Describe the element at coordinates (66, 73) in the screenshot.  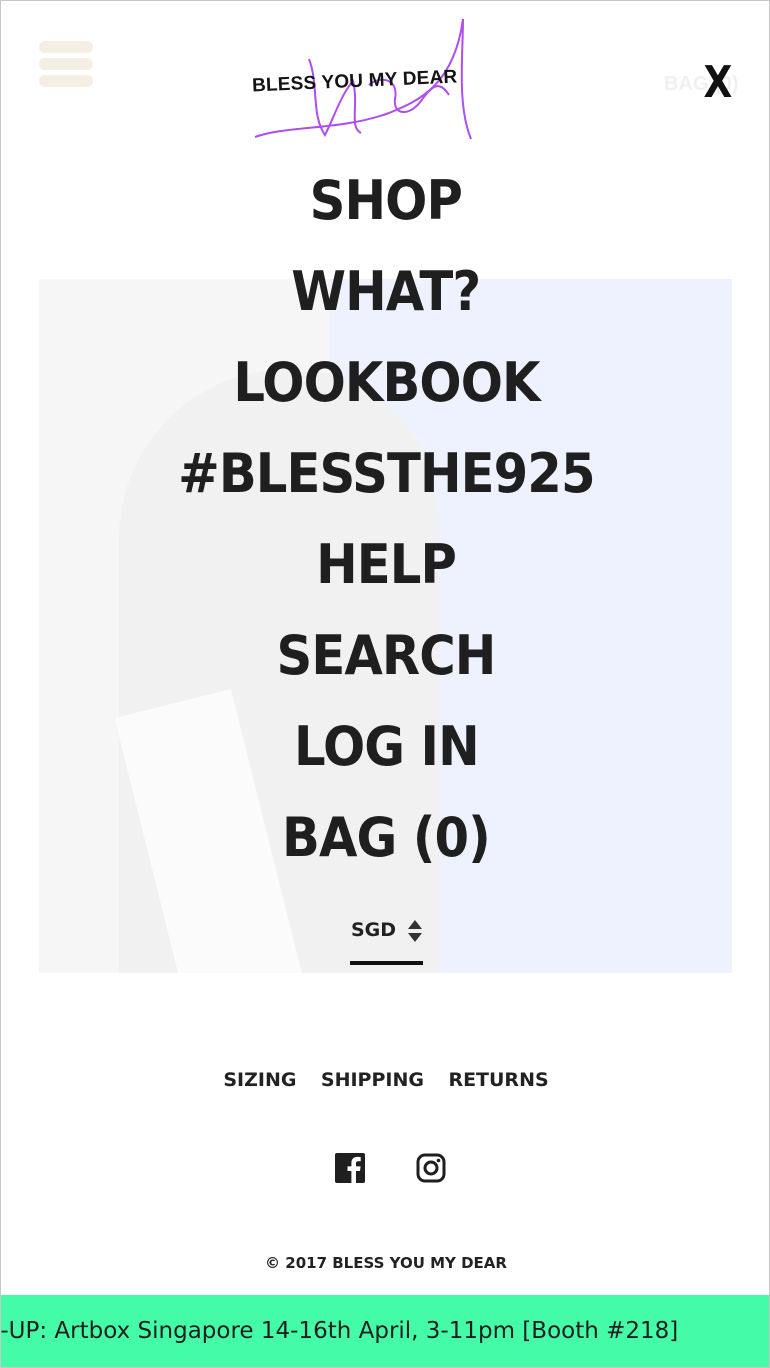
I see `background-burger-logo` at that location.